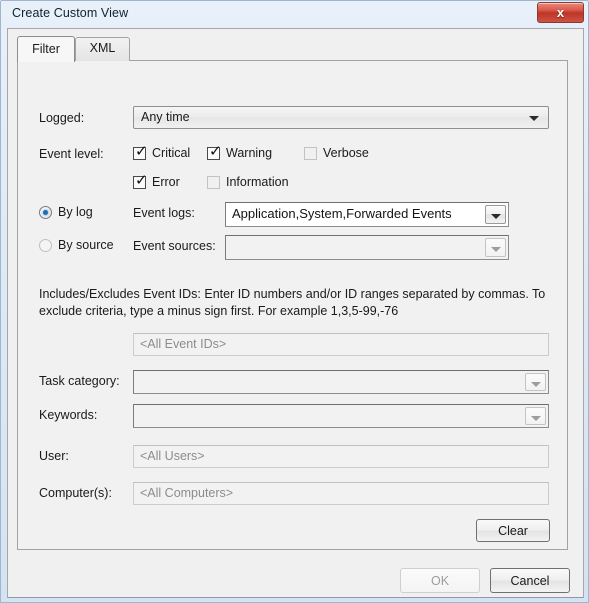 This screenshot has height=603, width=589. Describe the element at coordinates (172, 456) in the screenshot. I see `user-placeholder: <All Users>` at that location.